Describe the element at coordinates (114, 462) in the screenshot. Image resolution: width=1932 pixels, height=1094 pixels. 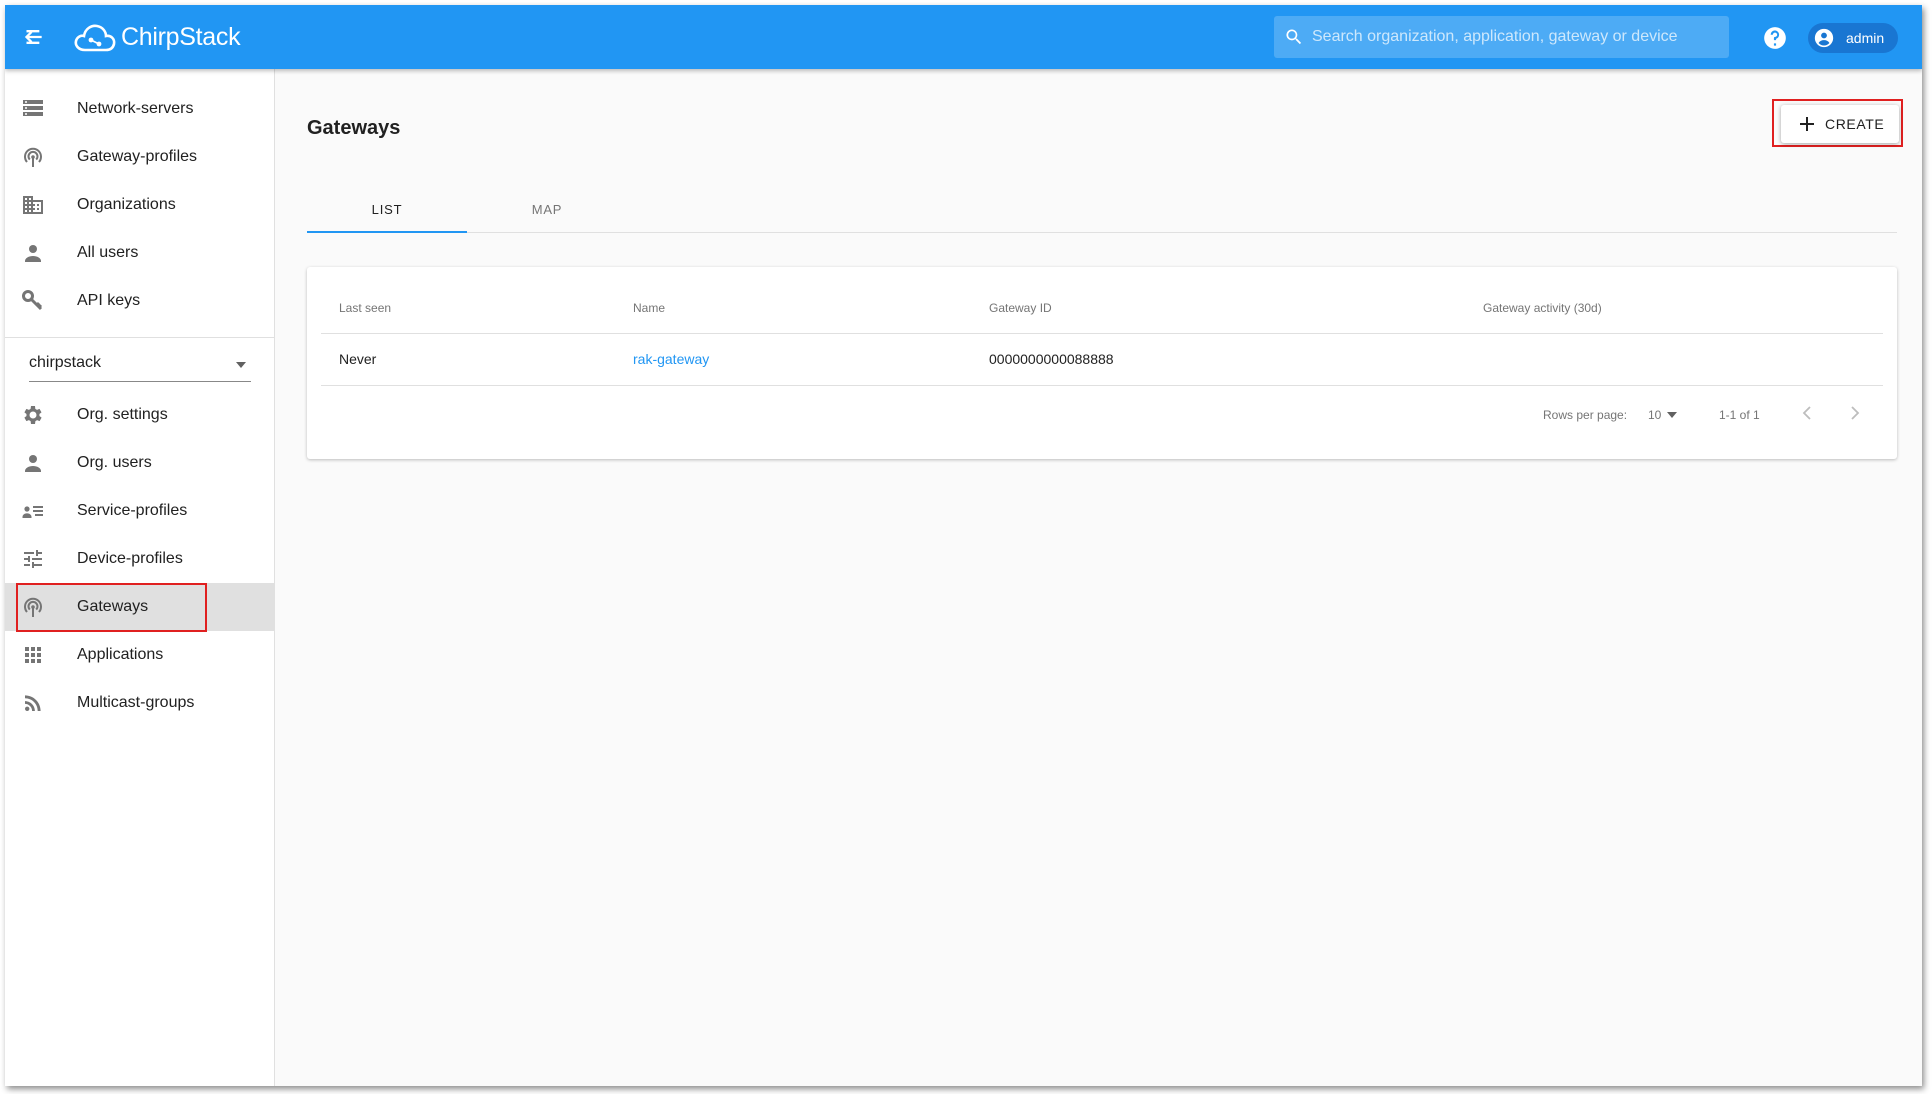
I see `sidebar-item-label: Org. users` at that location.